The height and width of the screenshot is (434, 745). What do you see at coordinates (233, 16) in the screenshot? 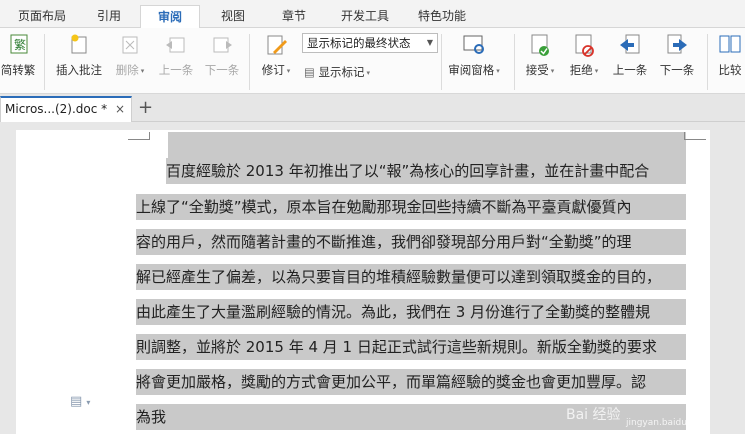
I see `menu-tab-view: 视图` at bounding box center [233, 16].